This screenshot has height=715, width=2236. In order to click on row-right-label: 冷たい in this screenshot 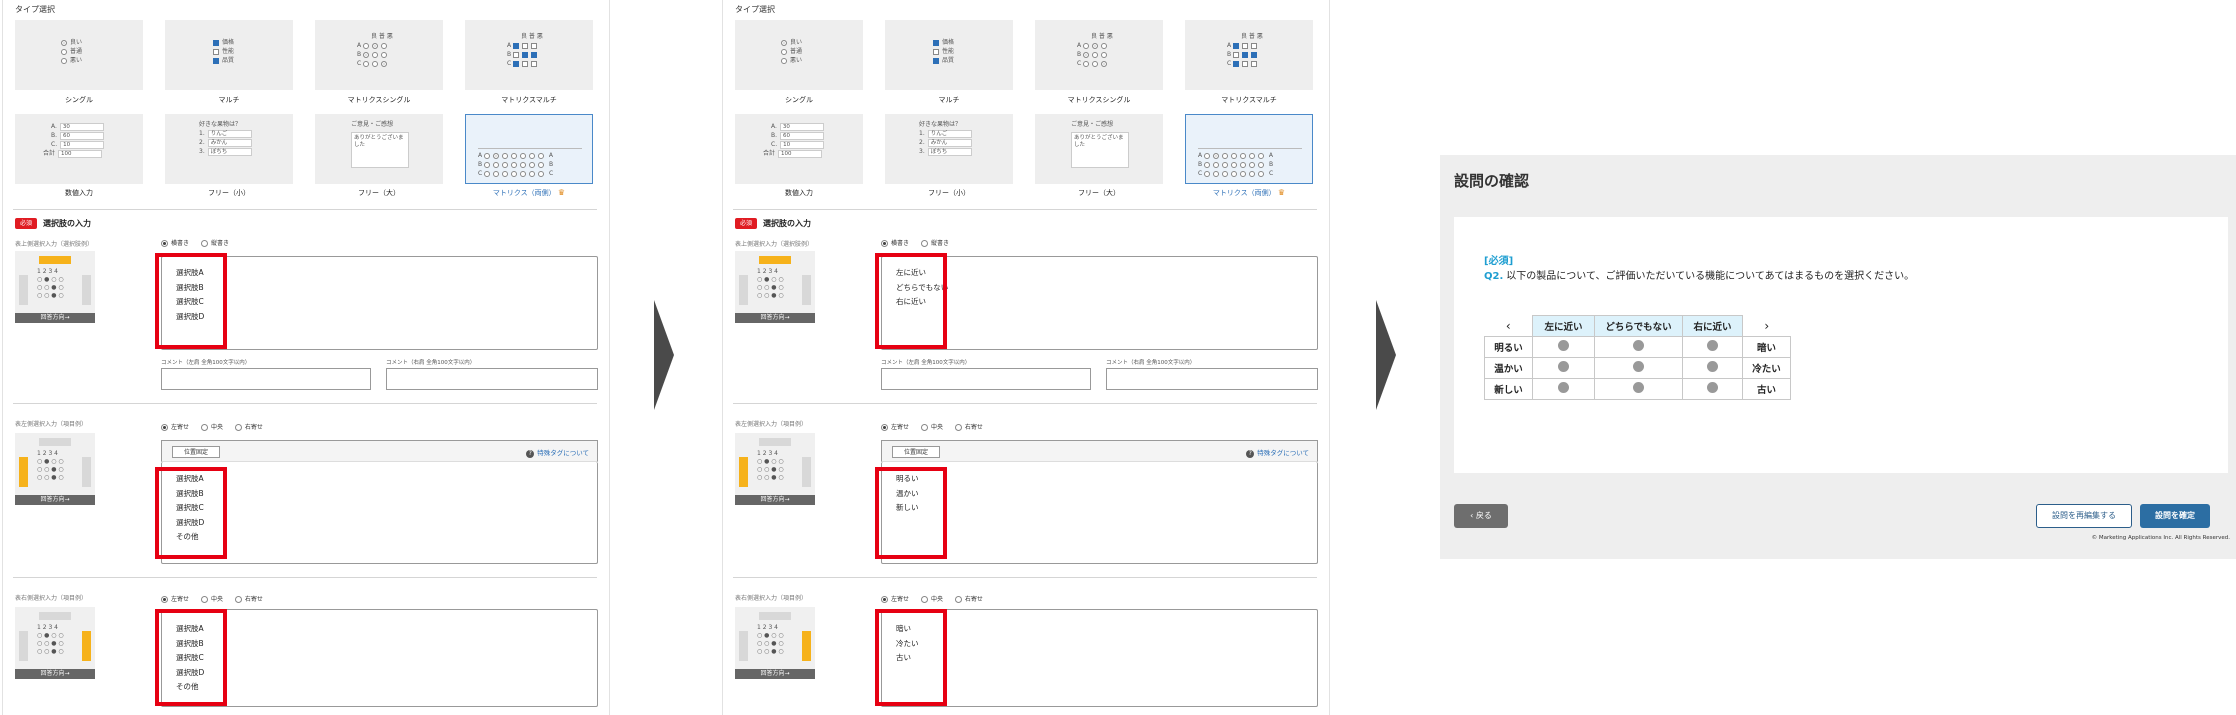, I will do `click(1766, 368)`.